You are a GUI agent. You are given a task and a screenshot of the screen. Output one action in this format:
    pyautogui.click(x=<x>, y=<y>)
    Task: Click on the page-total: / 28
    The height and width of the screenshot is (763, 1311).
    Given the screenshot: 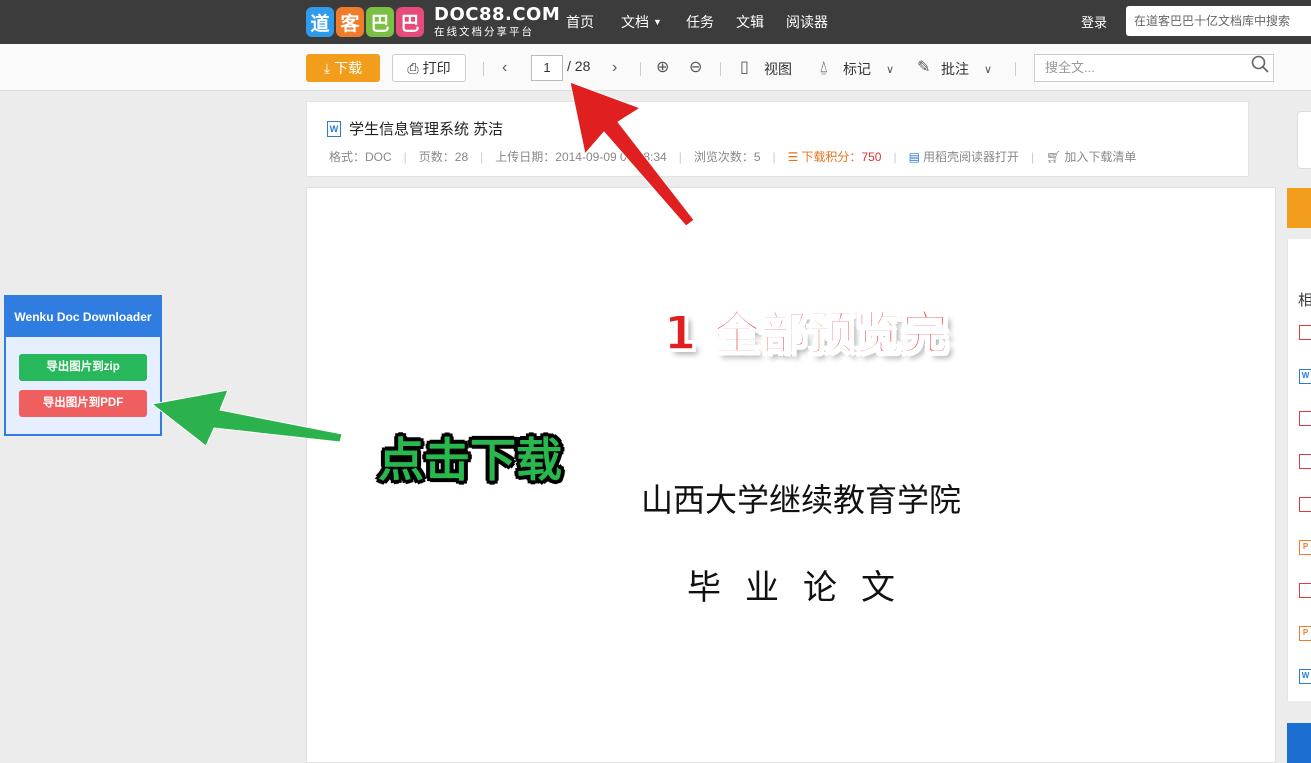 What is the action you would take?
    pyautogui.click(x=579, y=66)
    